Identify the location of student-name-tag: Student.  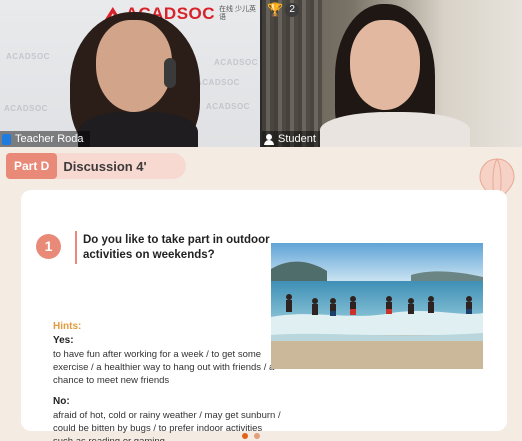
(292, 139).